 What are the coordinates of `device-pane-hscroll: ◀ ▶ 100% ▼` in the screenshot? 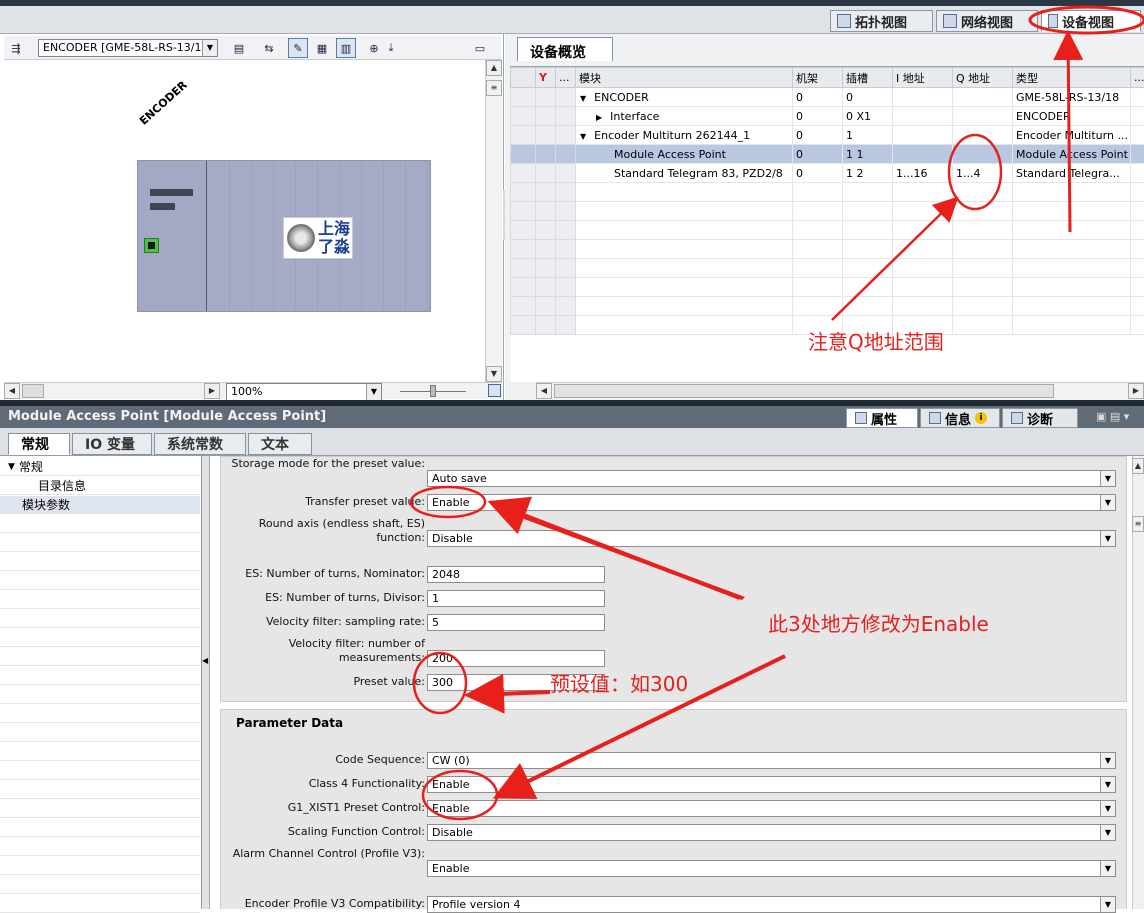 It's located at (253, 390).